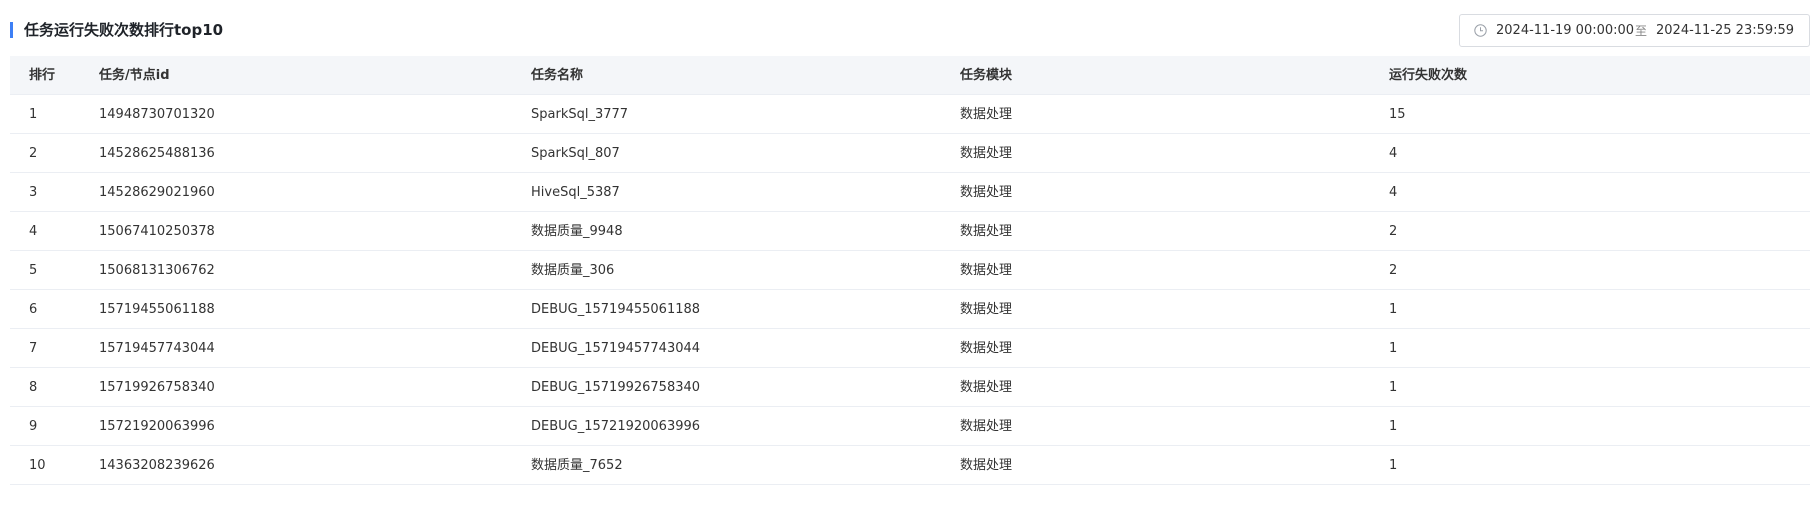  I want to click on rank-cell: 1, so click(33, 114).